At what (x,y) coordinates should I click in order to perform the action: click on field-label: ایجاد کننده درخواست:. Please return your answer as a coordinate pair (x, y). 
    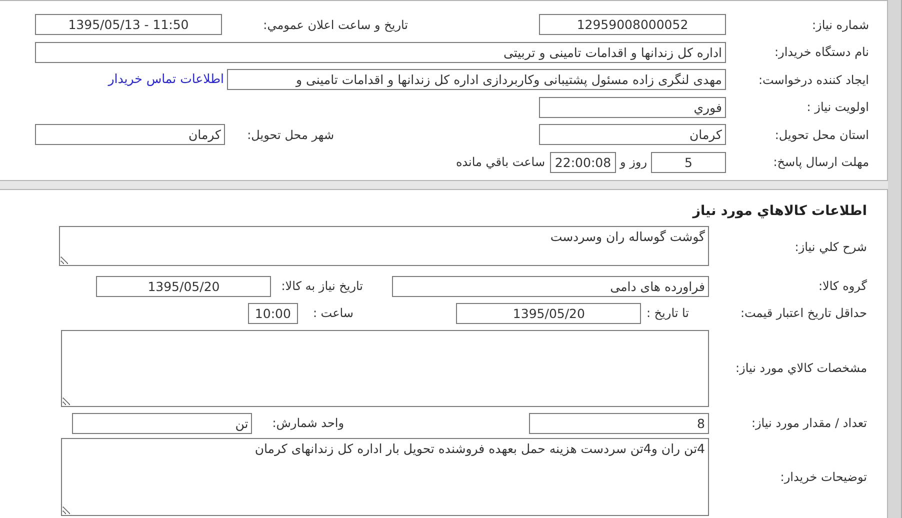
    Looking at the image, I should click on (813, 80).